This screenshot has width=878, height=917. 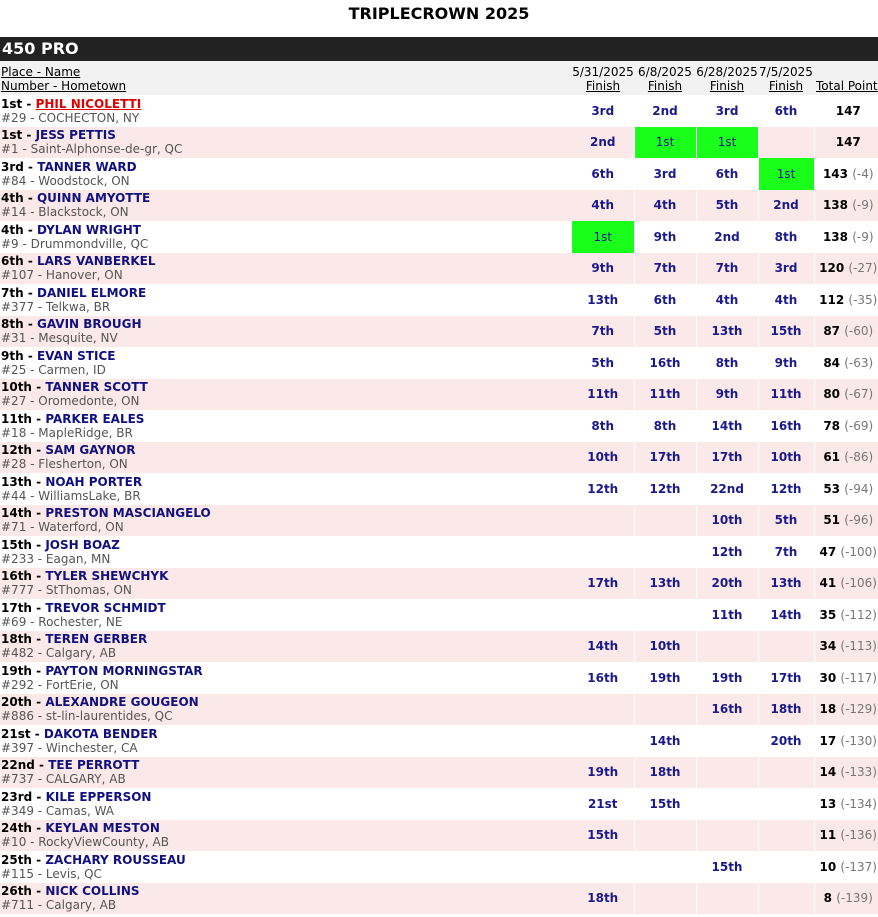 What do you see at coordinates (859, 394) in the screenshot?
I see `points-behind: (-67)` at bounding box center [859, 394].